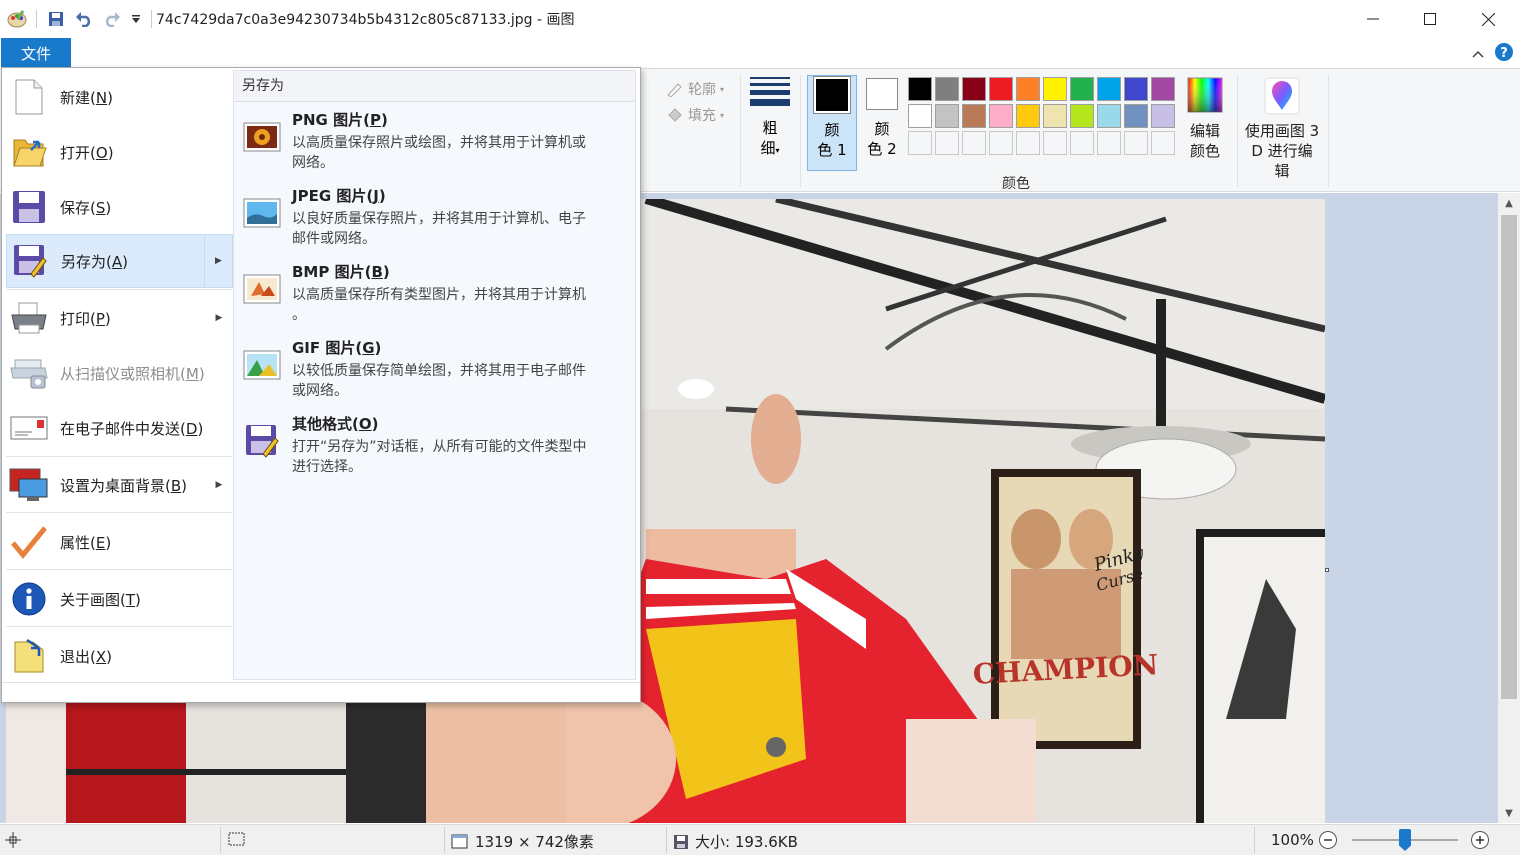  Describe the element at coordinates (13, 840) in the screenshot. I see `crosshair-icon` at that location.